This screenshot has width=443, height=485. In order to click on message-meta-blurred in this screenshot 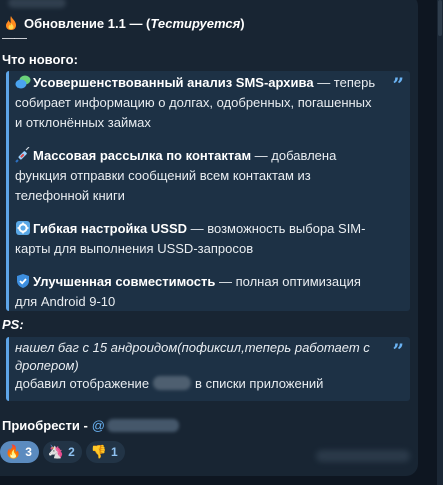, I will do `click(363, 456)`.